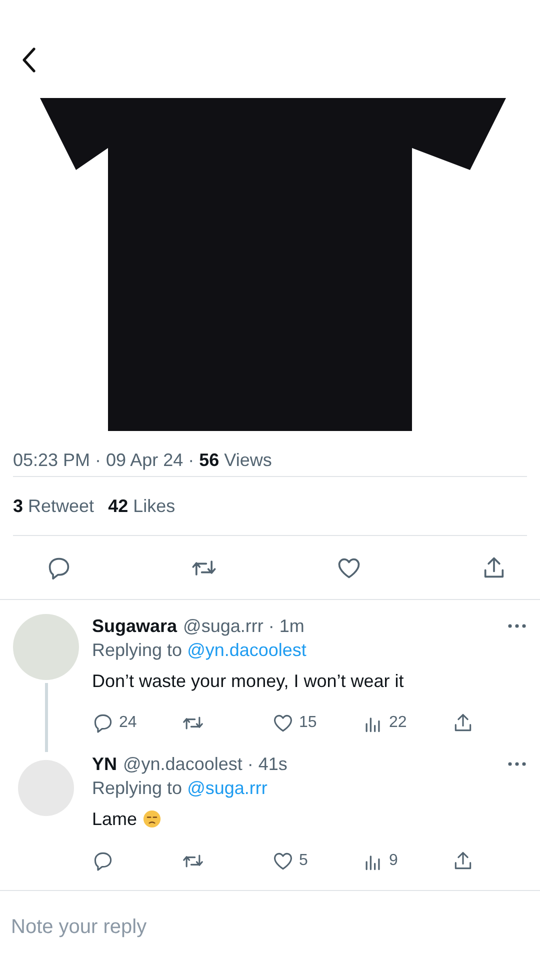  Describe the element at coordinates (105, 764) in the screenshot. I see `user-name: YN` at that location.